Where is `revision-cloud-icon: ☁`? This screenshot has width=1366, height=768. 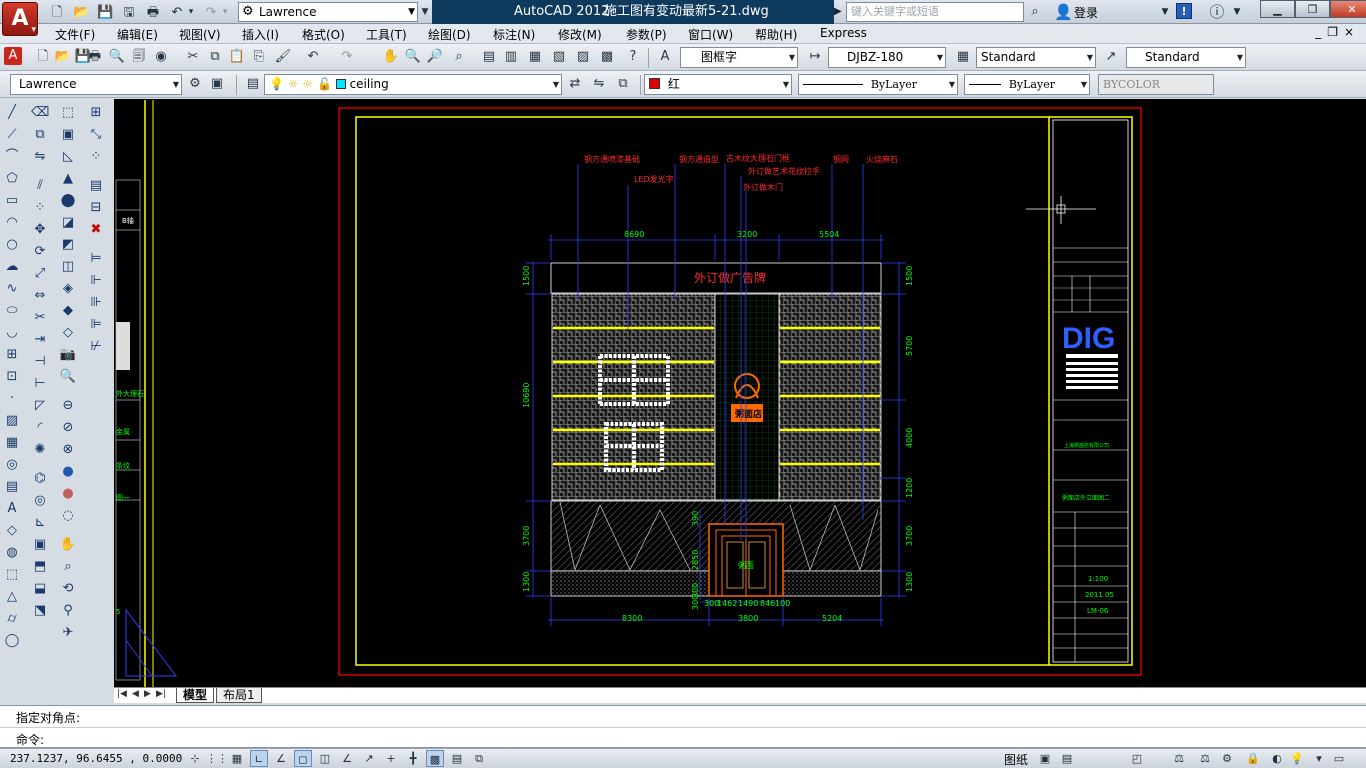
revision-cloud-icon: ☁ is located at coordinates (12, 267).